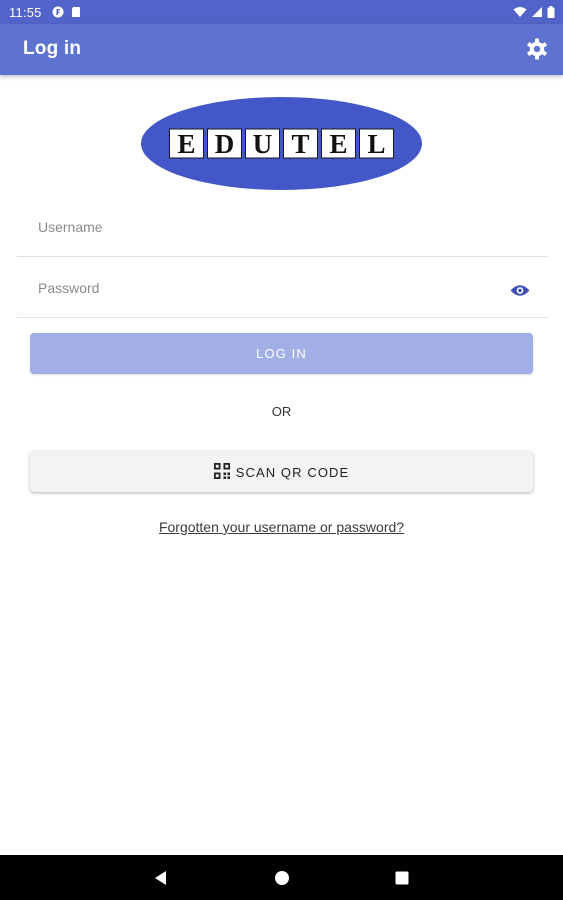 This screenshot has width=563, height=900. I want to click on sd-card-icon, so click(76, 12).